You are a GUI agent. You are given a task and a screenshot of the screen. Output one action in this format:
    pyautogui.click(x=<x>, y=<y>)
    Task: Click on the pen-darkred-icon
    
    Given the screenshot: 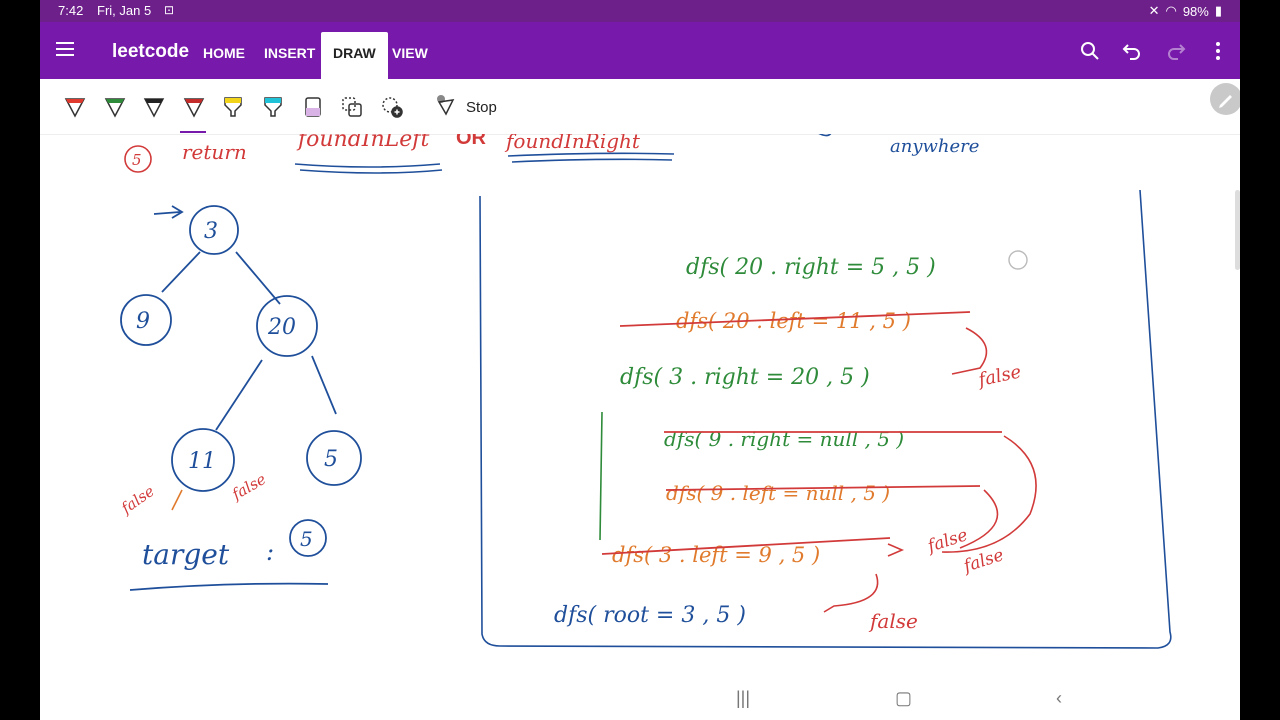 What is the action you would take?
    pyautogui.click(x=194, y=107)
    